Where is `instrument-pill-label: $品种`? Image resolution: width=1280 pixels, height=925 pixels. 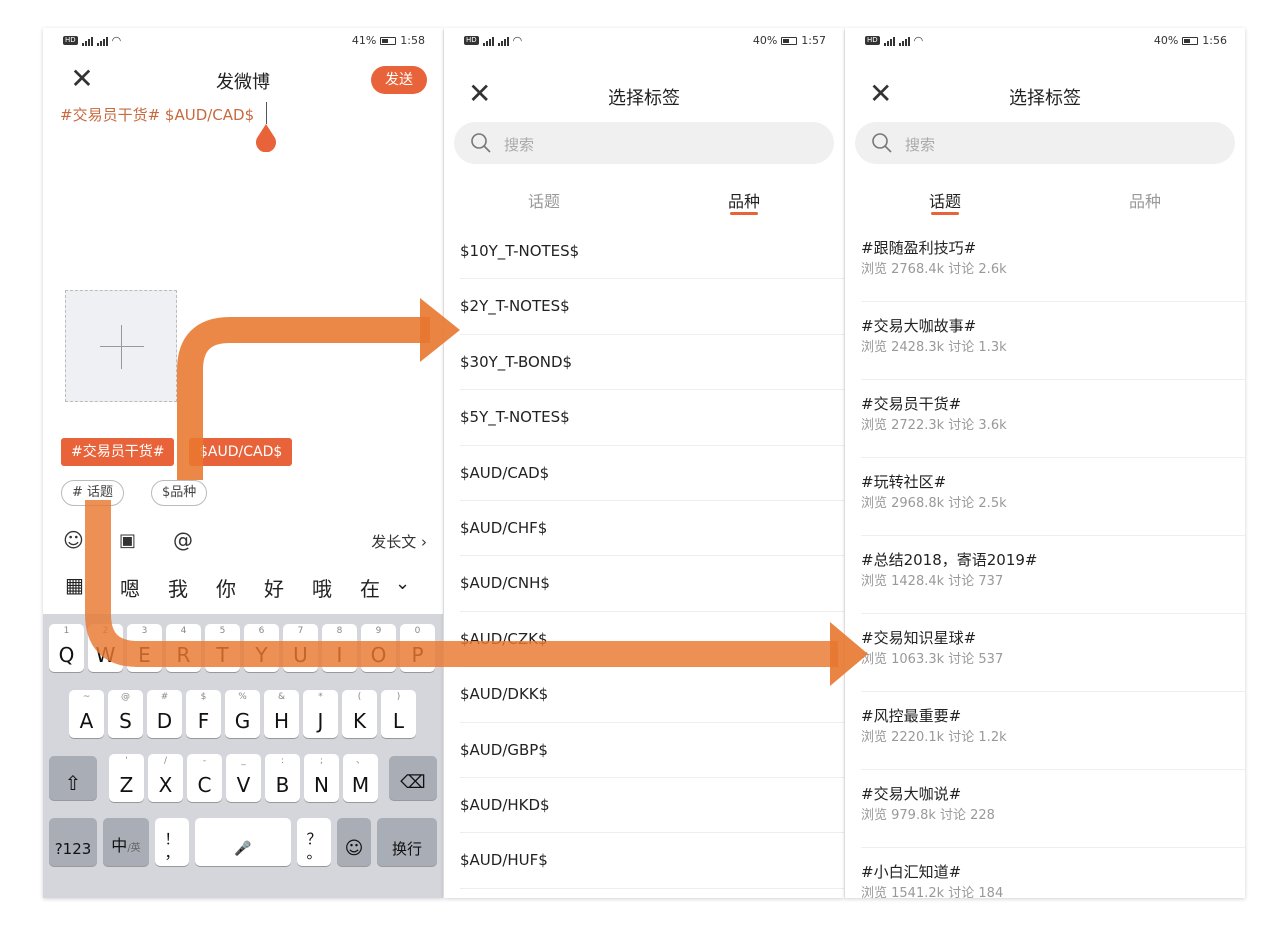 instrument-pill-label: $品种 is located at coordinates (179, 492).